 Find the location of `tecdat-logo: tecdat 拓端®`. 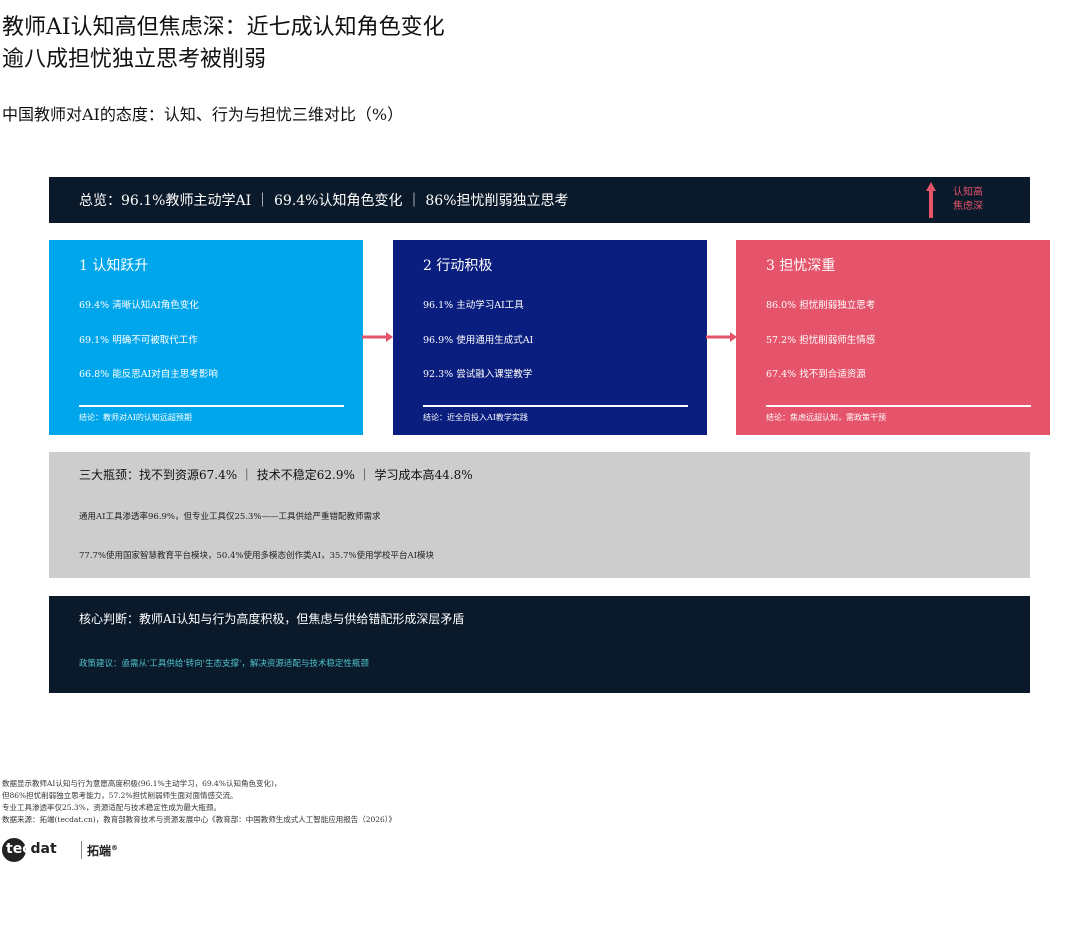

tecdat-logo: tecdat 拓端® is located at coordinates (62, 851).